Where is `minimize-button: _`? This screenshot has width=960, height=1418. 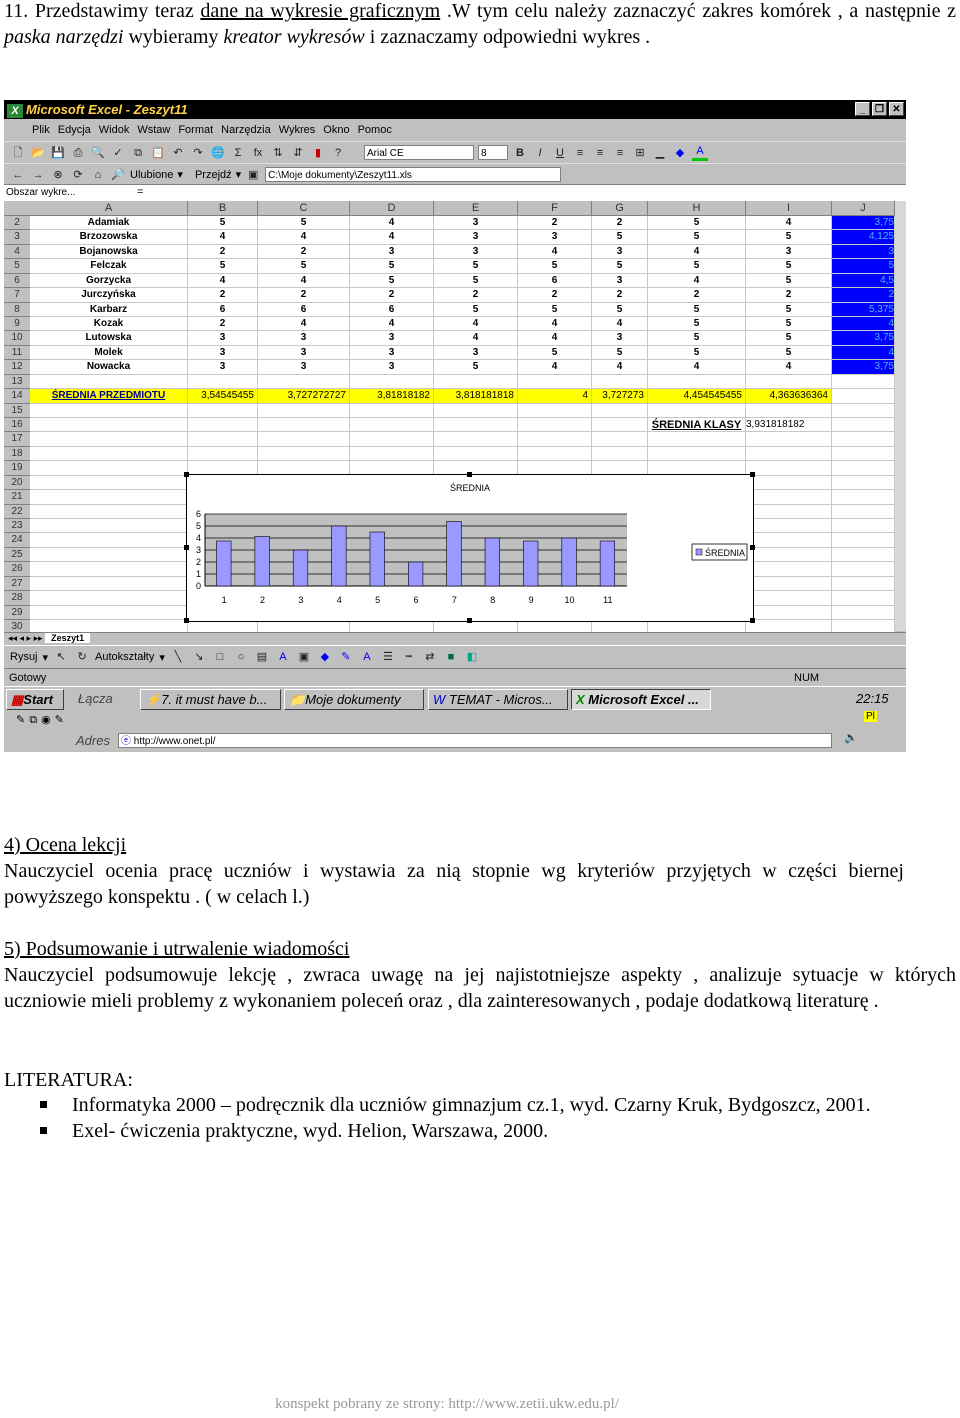
minimize-button: _ is located at coordinates (862, 109).